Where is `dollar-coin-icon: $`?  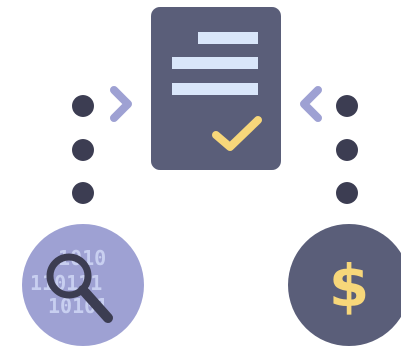
dollar-coin-icon: $ is located at coordinates (344, 285).